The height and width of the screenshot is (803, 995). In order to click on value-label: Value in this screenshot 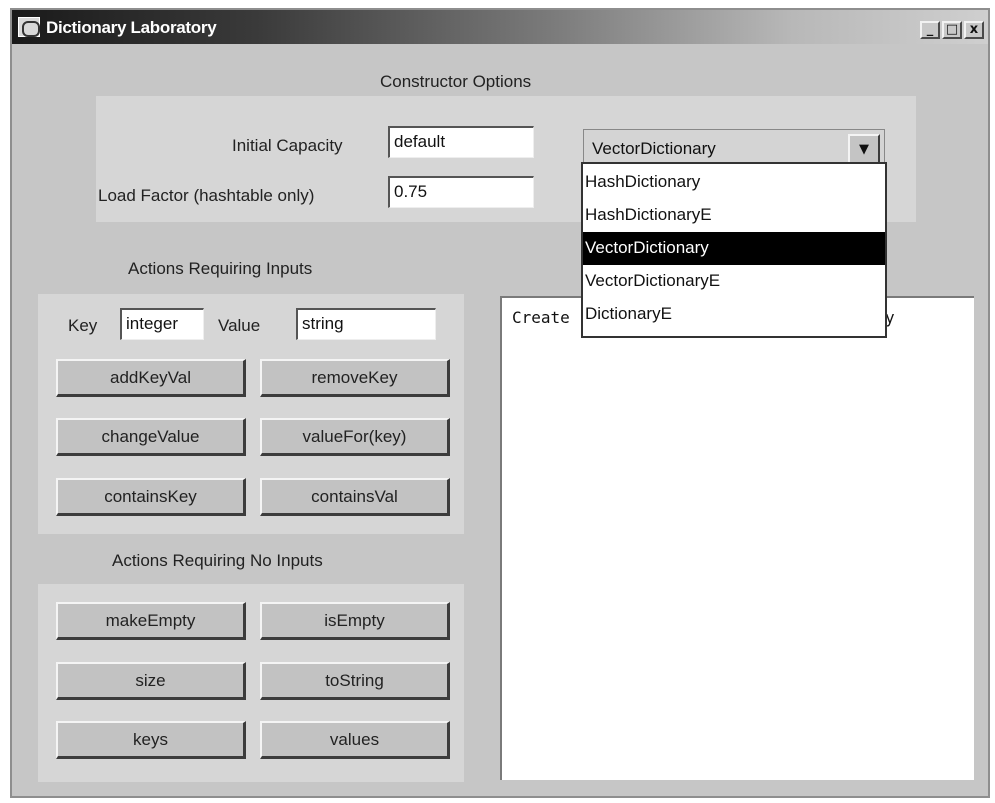, I will do `click(239, 325)`.